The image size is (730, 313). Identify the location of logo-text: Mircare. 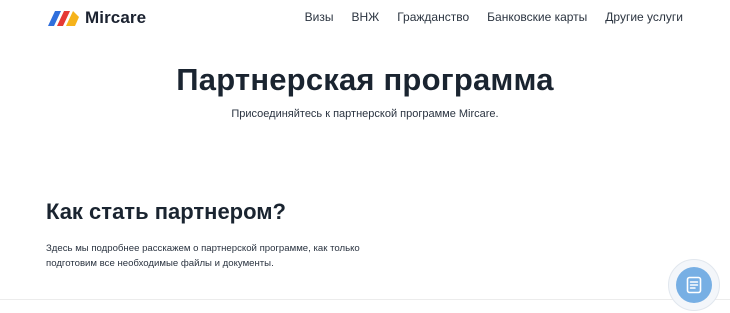
(116, 17).